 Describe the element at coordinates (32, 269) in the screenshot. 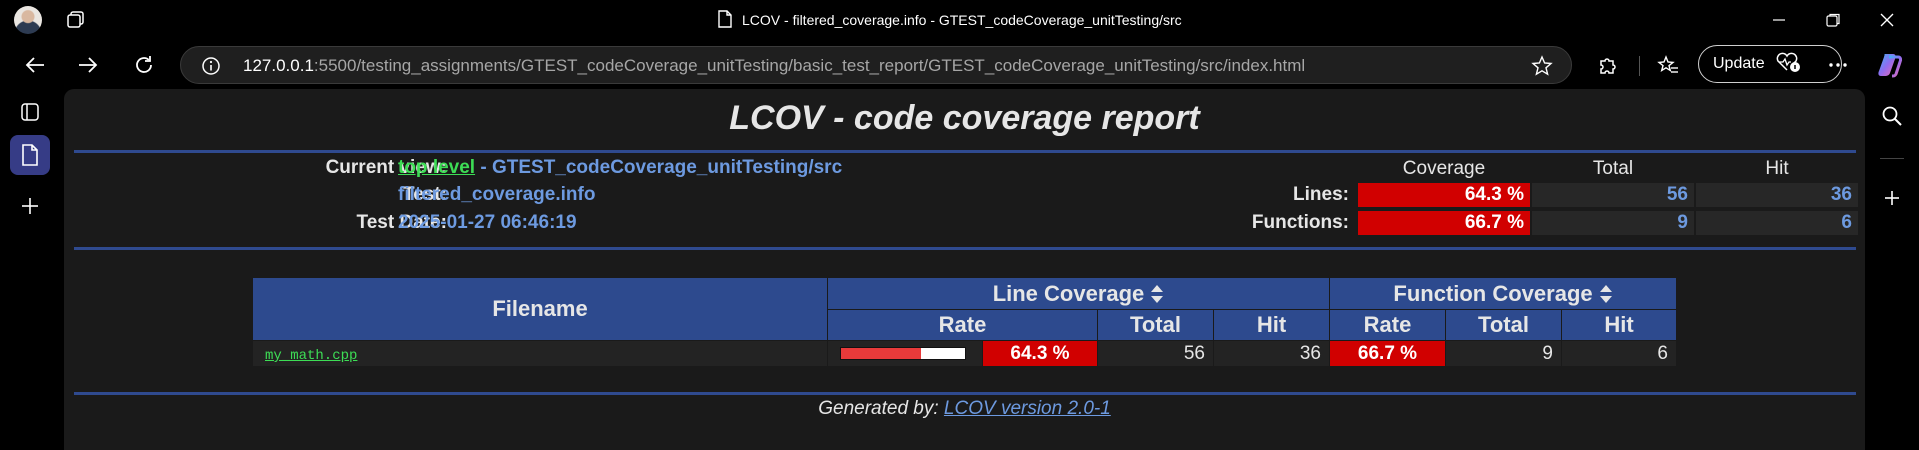

I see `left-sidebar` at that location.